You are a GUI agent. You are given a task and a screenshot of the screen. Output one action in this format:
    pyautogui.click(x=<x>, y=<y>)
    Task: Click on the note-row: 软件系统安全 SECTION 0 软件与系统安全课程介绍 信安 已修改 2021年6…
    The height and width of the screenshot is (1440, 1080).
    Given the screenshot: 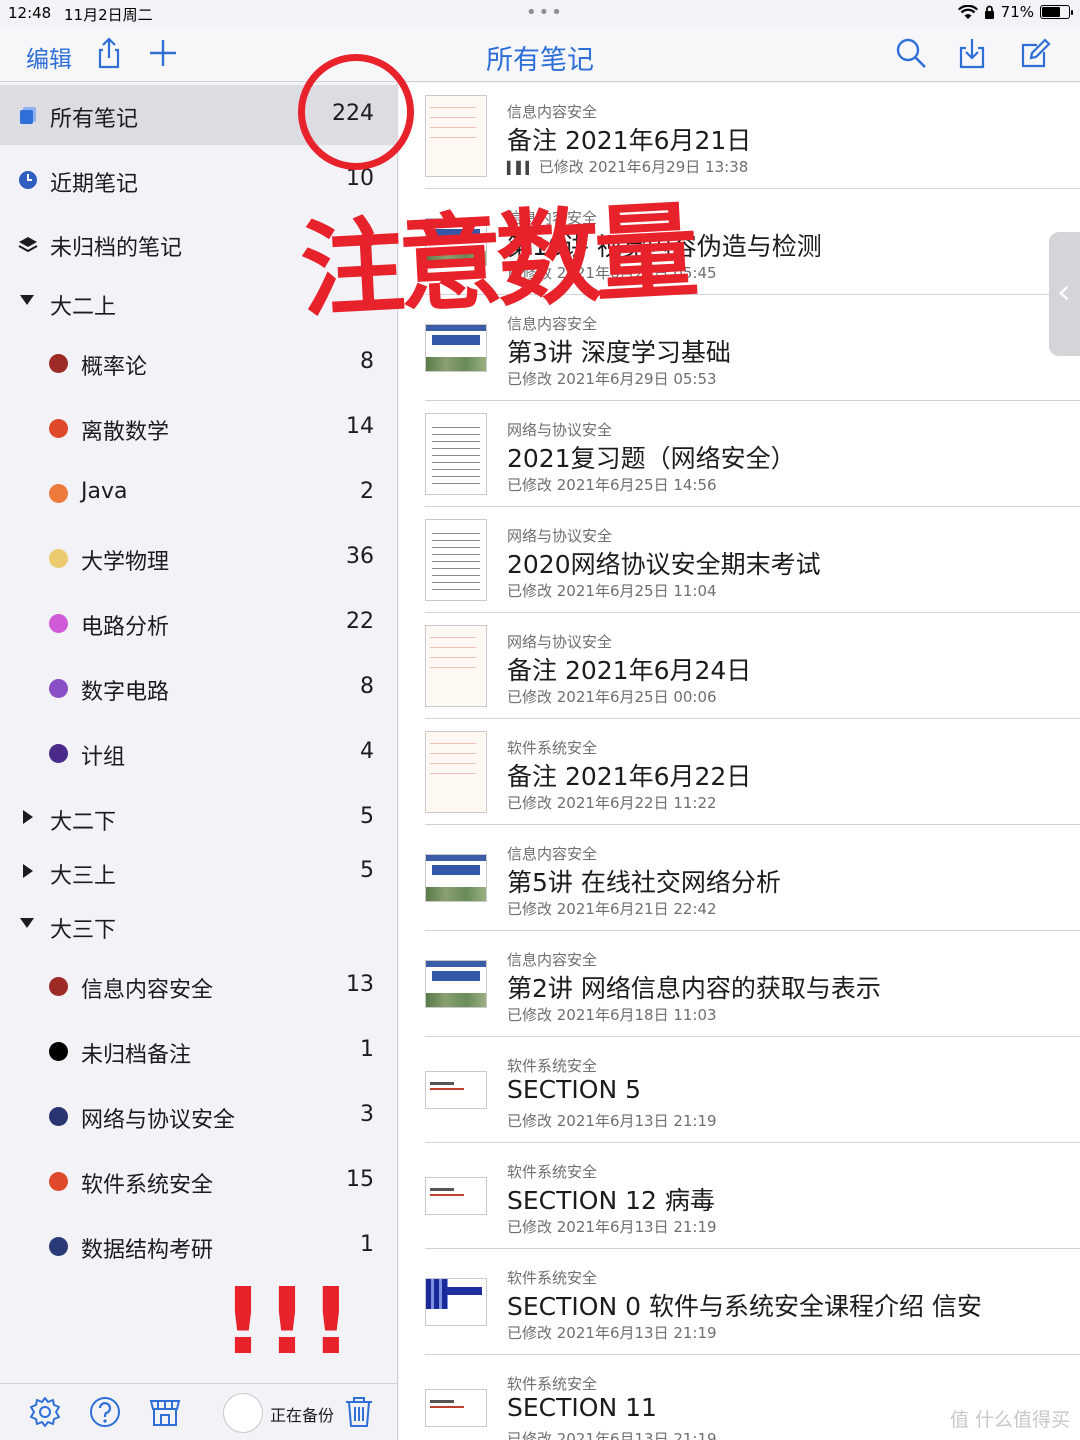 What is the action you would take?
    pyautogui.click(x=739, y=1302)
    